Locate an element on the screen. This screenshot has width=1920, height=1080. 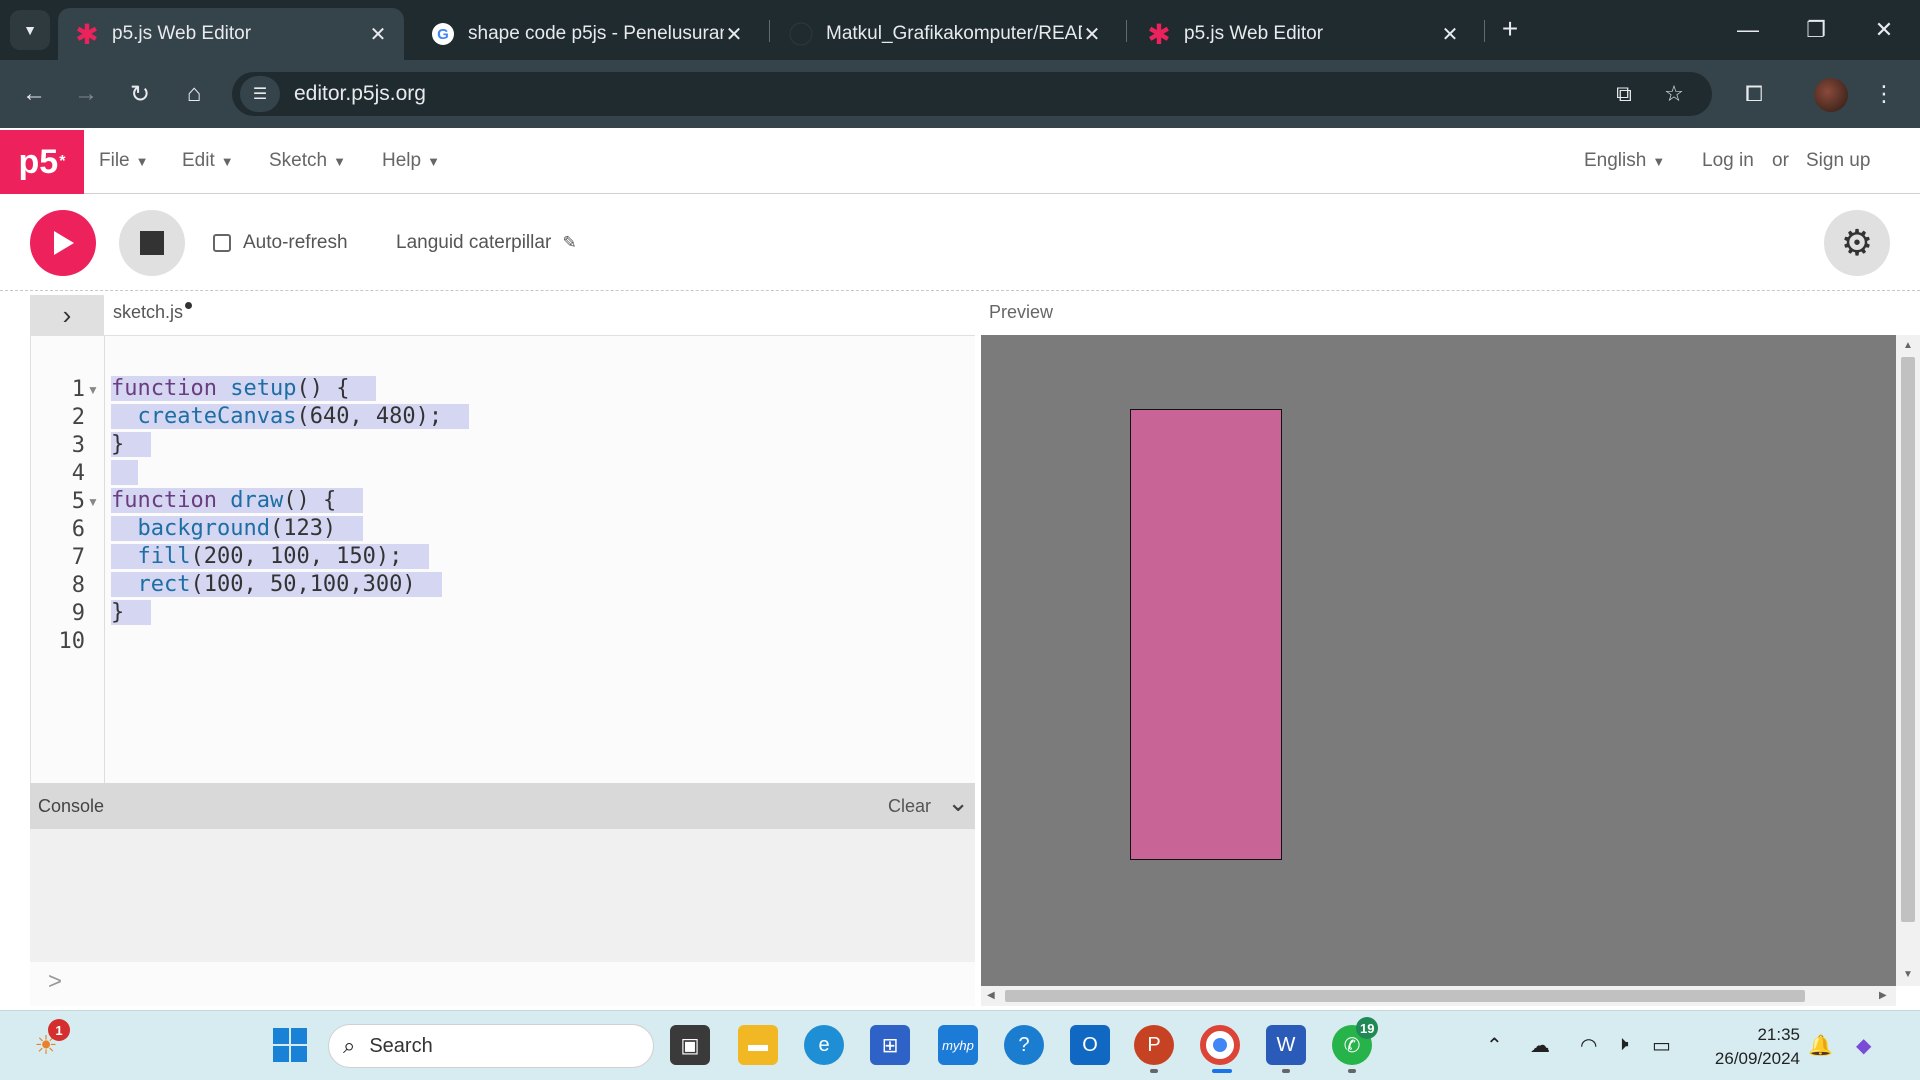
taskbar-clock: 21:35 26/09/2024 is located at coordinates (1750, 1047).